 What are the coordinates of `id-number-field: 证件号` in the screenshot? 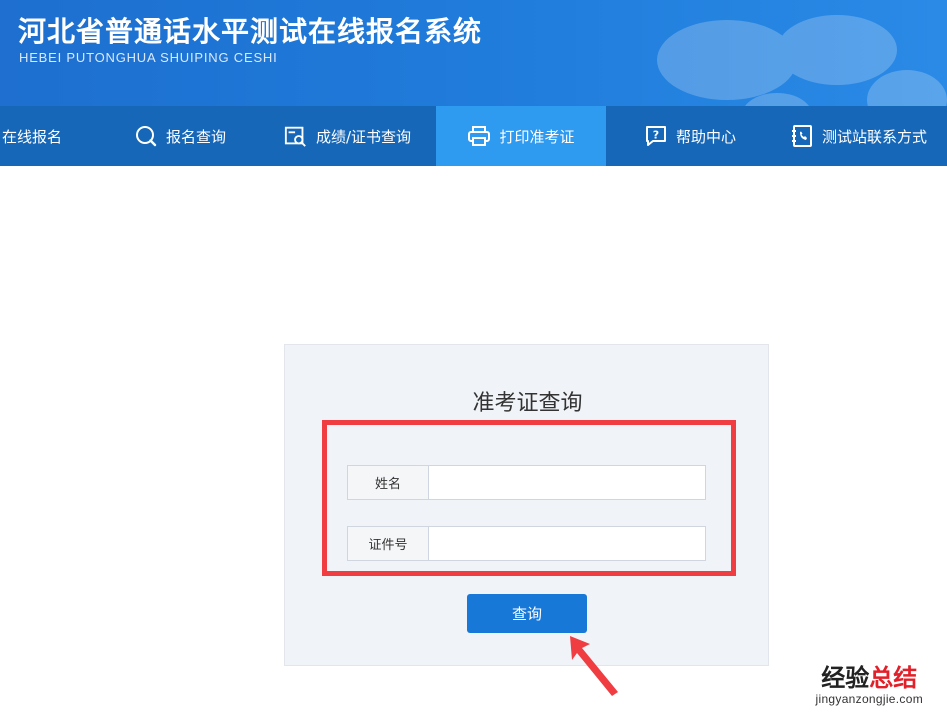 It's located at (526, 543).